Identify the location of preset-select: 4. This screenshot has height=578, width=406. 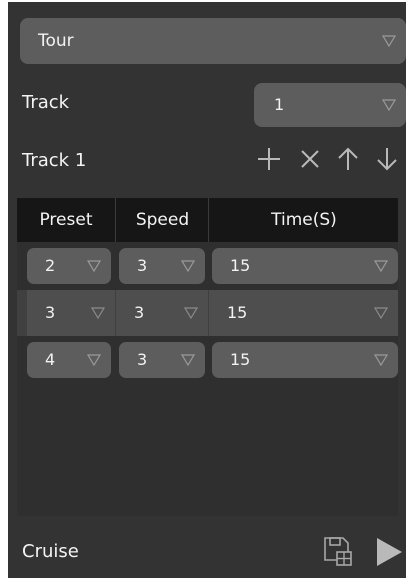
(69, 360).